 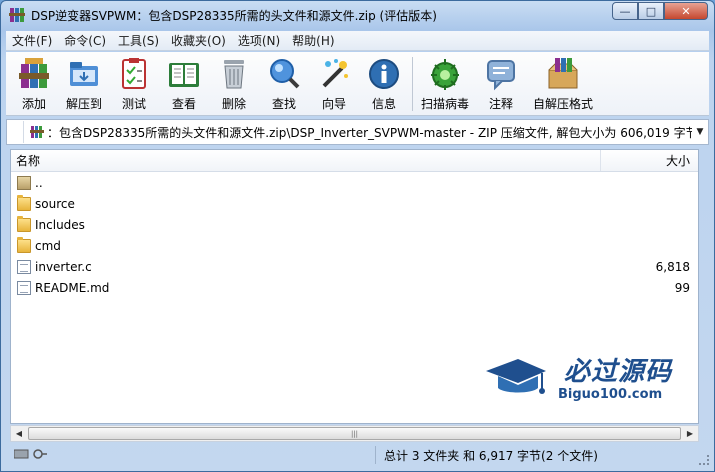 What do you see at coordinates (60, 224) in the screenshot?
I see `file-name: Includes` at bounding box center [60, 224].